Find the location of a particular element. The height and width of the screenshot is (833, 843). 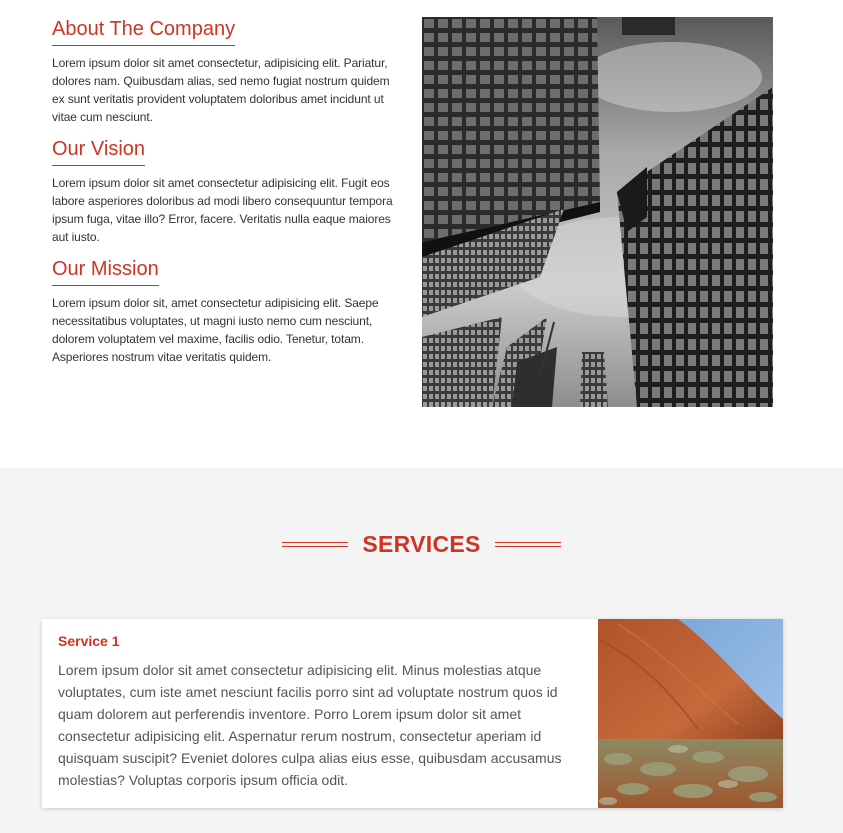

about-company-heading: About The Company is located at coordinates (144, 31).